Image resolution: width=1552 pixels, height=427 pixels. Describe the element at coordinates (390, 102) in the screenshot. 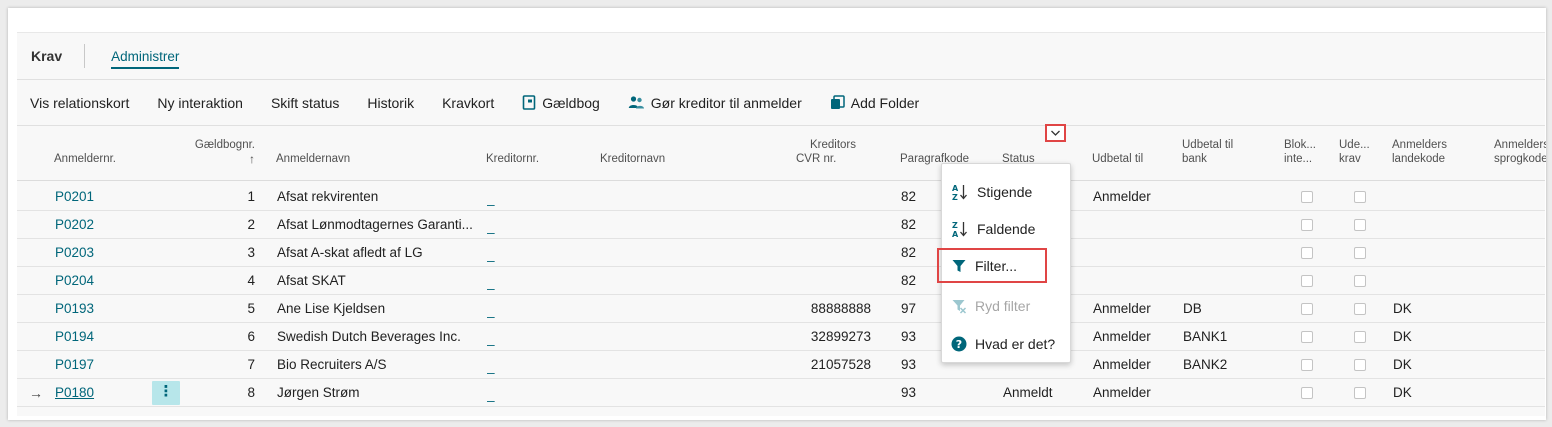

I see `historik-button: Historik` at that location.